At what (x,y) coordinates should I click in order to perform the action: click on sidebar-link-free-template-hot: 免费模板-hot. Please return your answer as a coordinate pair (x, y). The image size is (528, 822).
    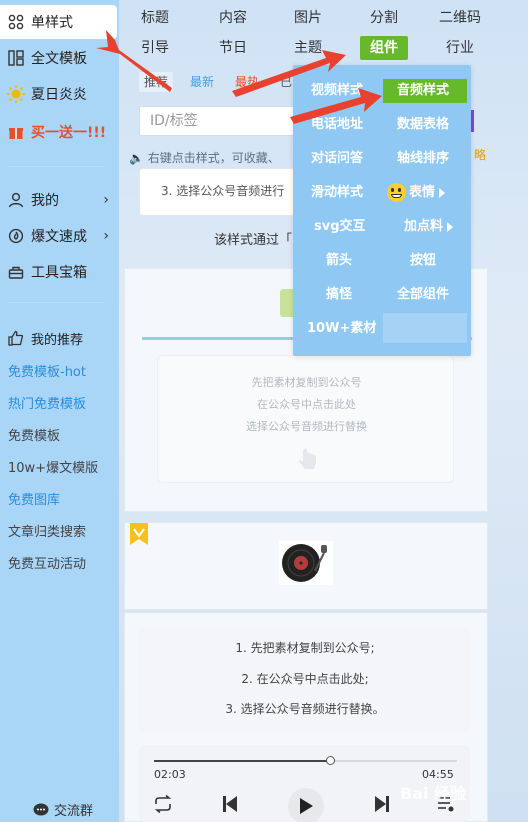
    Looking at the image, I should click on (47, 370).